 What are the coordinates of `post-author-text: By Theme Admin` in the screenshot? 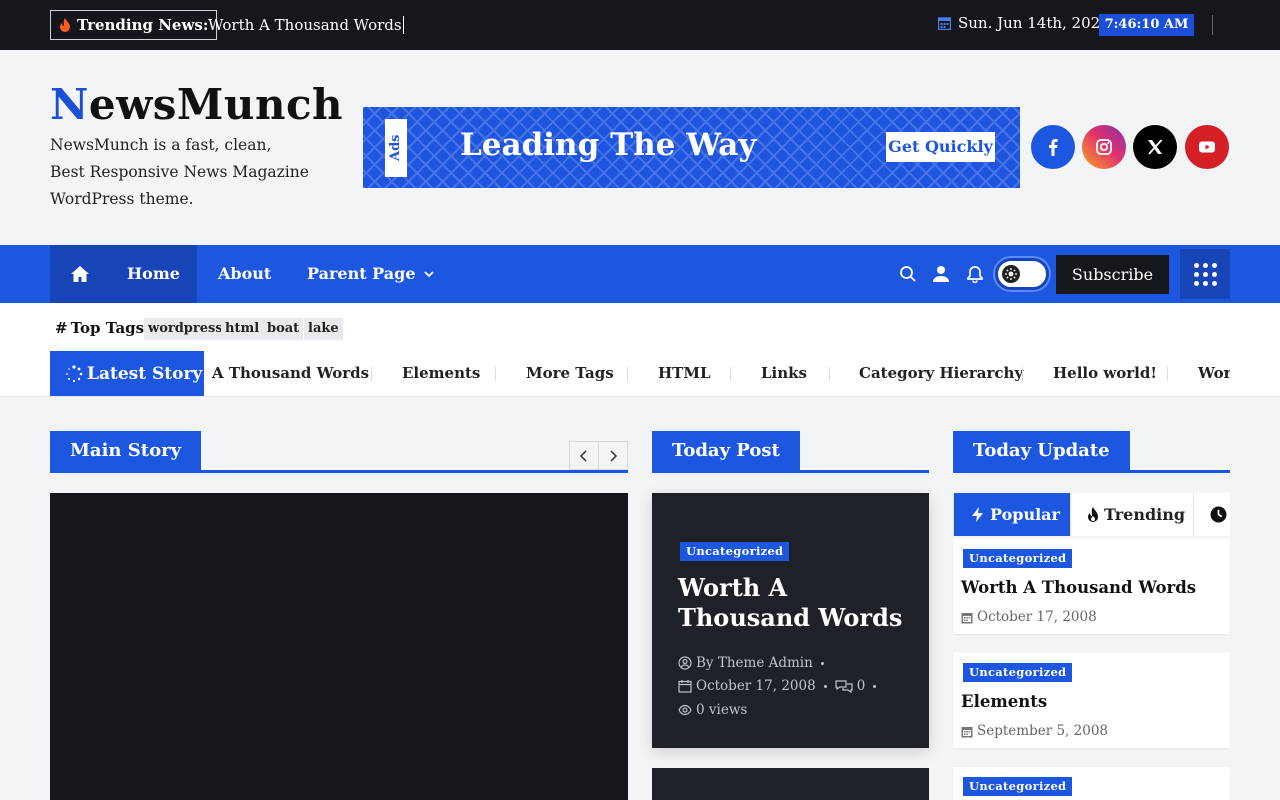 It's located at (754, 663).